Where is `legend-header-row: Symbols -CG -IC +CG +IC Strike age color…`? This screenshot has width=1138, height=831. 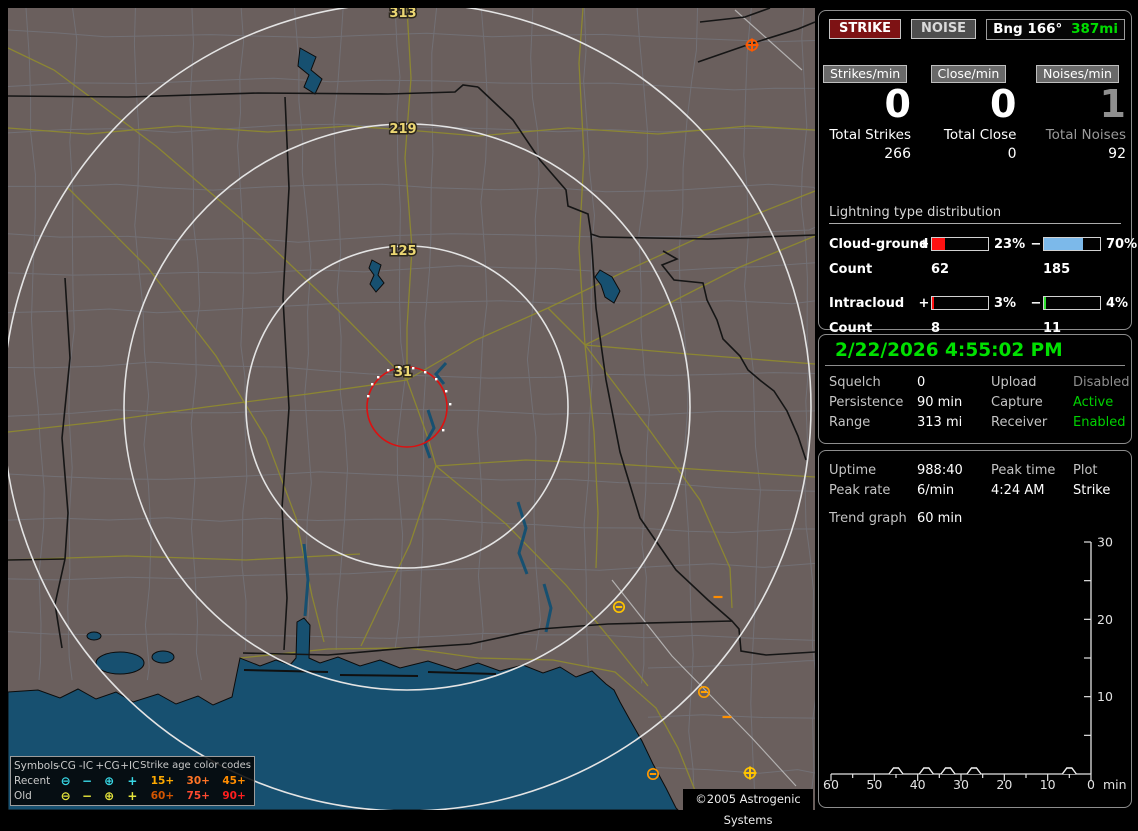
legend-header-row: Symbols -CG -IC +CG +IC Strike age color… is located at coordinates (132, 765).